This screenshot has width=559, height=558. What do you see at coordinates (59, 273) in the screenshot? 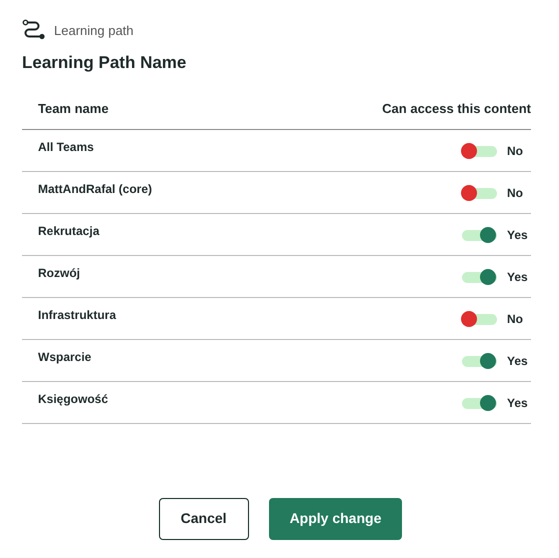
I see `team-name: Rozwój` at bounding box center [59, 273].